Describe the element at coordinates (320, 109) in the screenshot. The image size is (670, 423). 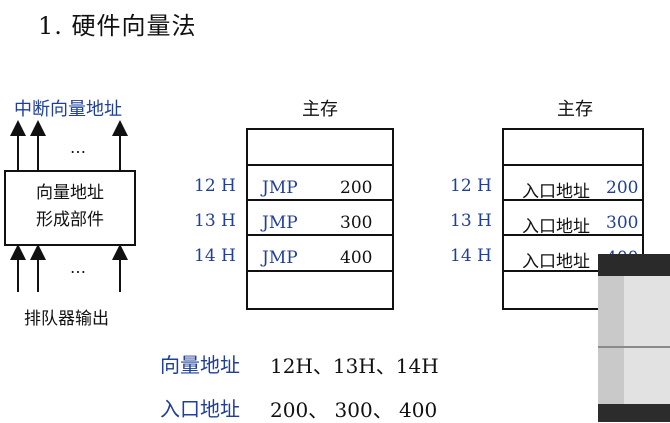
I see `main-memory-header-1: 主存` at that location.